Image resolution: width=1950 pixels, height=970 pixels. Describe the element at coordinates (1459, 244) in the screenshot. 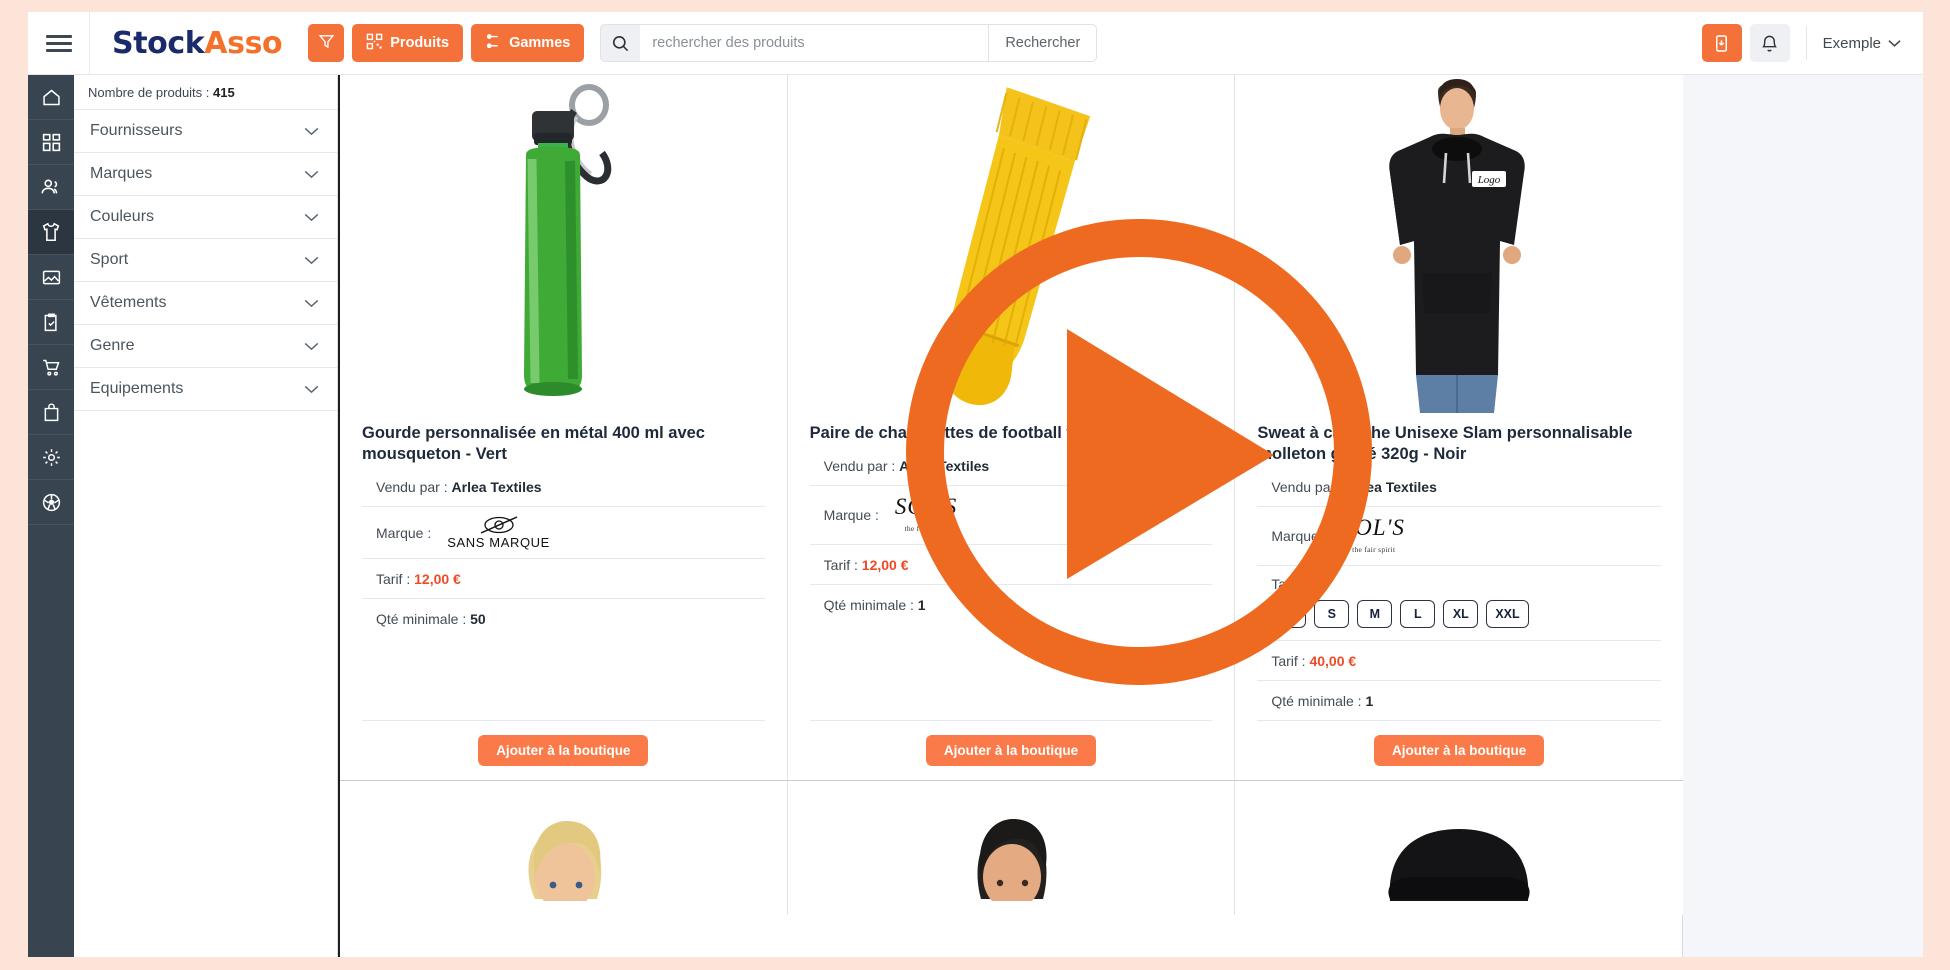

I see `product-image-hoodie: Logo` at that location.